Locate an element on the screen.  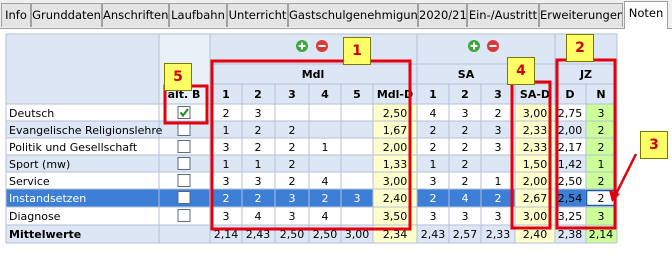
jz-average-cell: 2,17 is located at coordinates (570, 147).